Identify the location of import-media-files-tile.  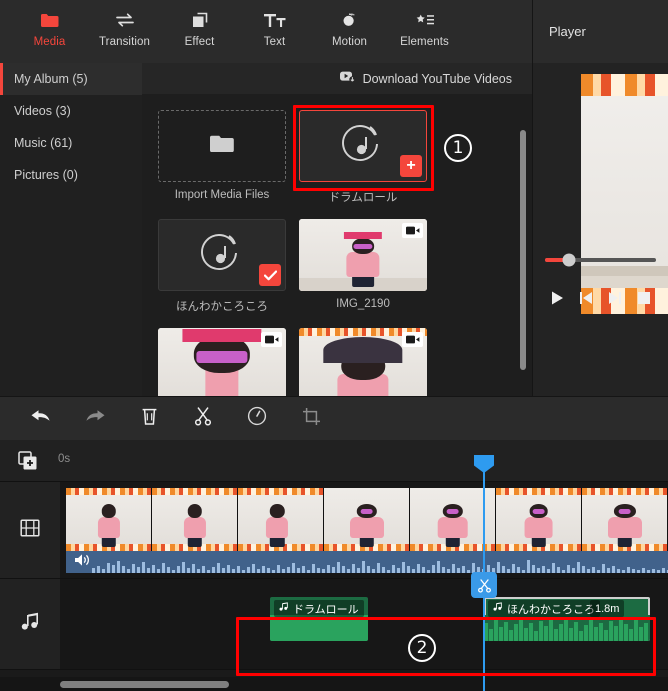
(222, 146).